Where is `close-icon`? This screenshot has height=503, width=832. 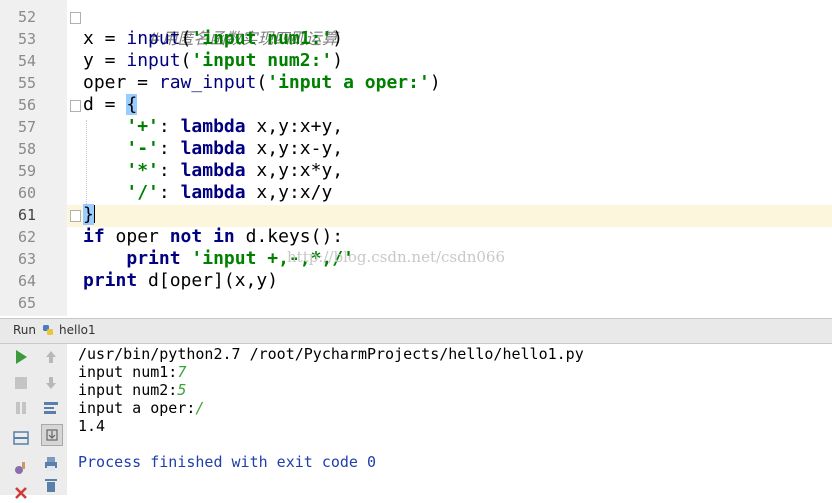
close-icon is located at coordinates (21, 493).